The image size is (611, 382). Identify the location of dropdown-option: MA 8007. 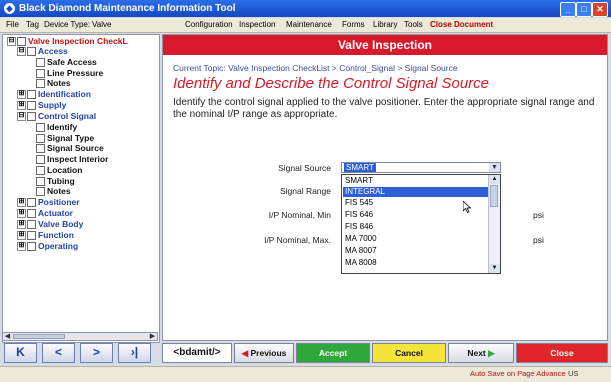
(416, 251).